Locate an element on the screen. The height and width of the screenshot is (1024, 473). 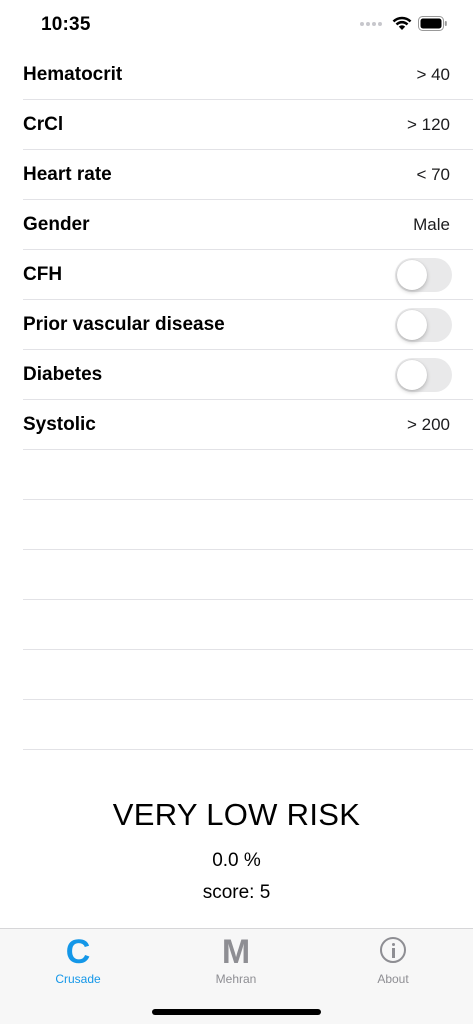
row-label: Heart rate is located at coordinates (67, 174).